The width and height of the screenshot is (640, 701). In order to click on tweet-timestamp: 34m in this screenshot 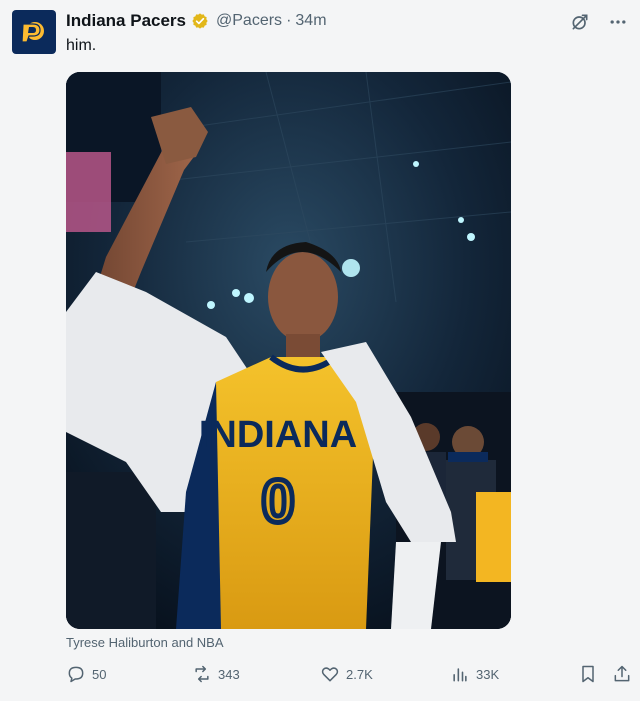, I will do `click(310, 21)`.